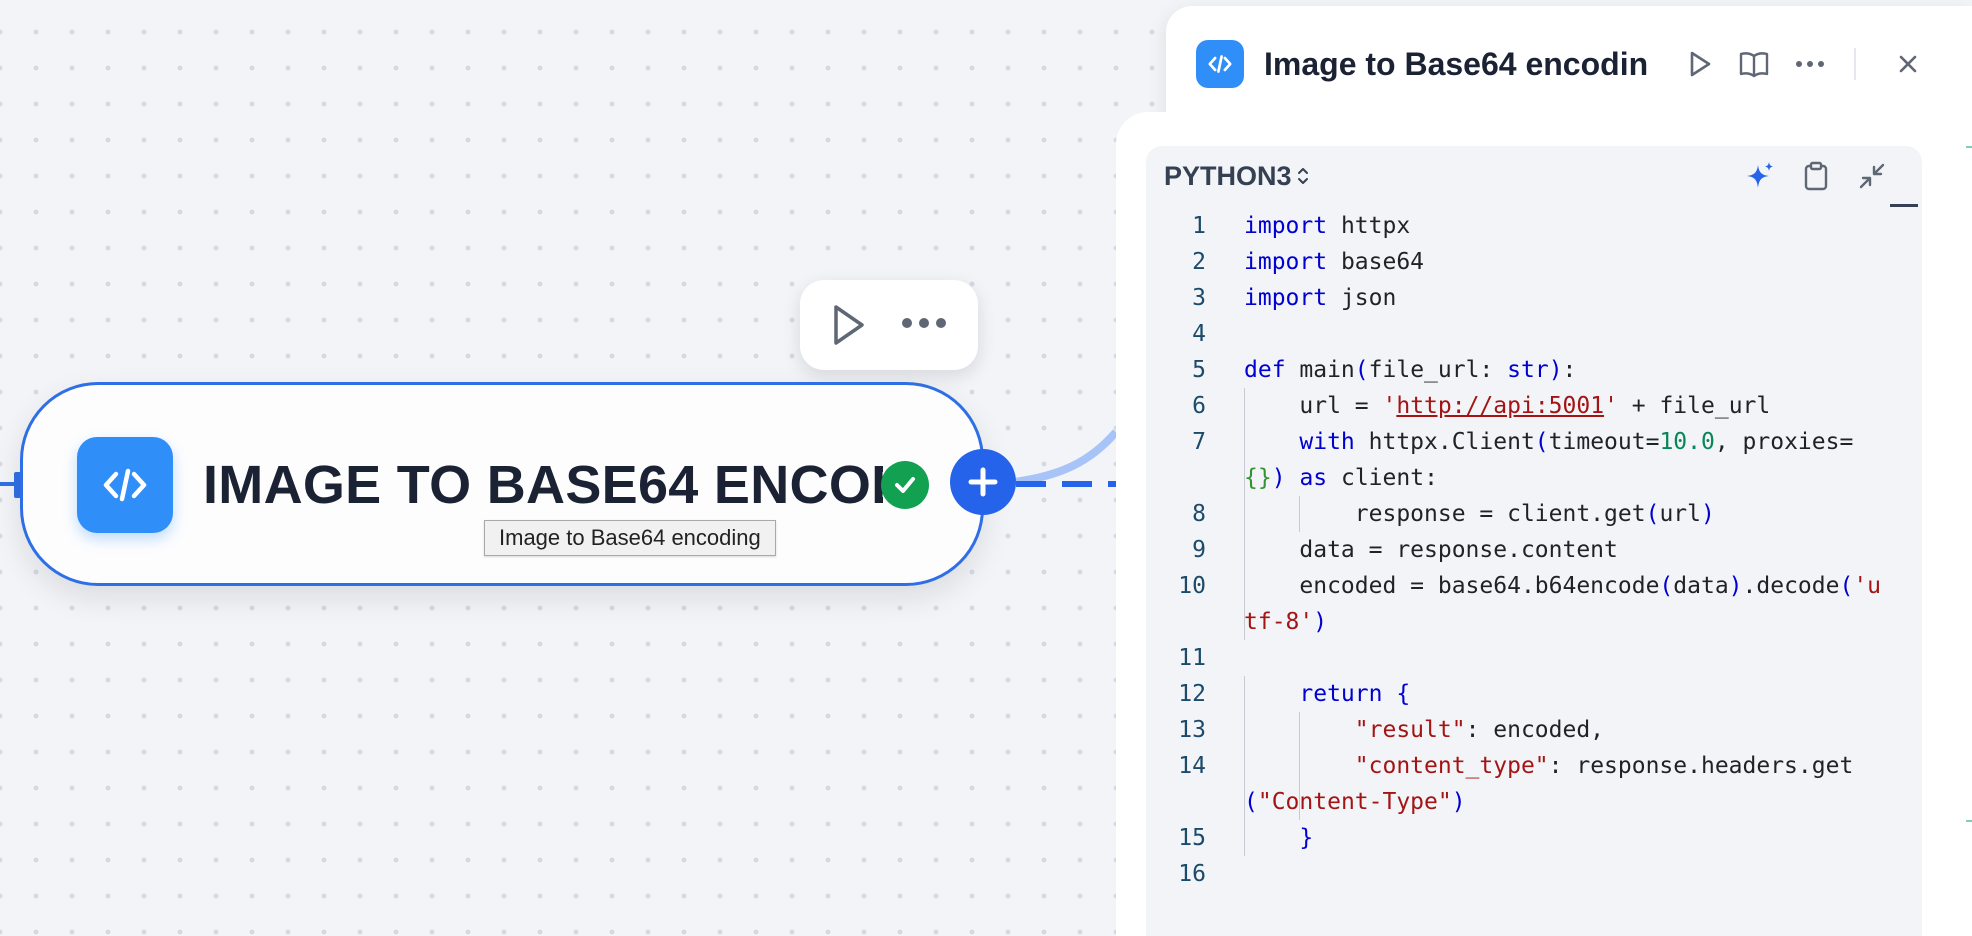  What do you see at coordinates (1516, 694) in the screenshot?
I see `code-line: 12 return {` at bounding box center [1516, 694].